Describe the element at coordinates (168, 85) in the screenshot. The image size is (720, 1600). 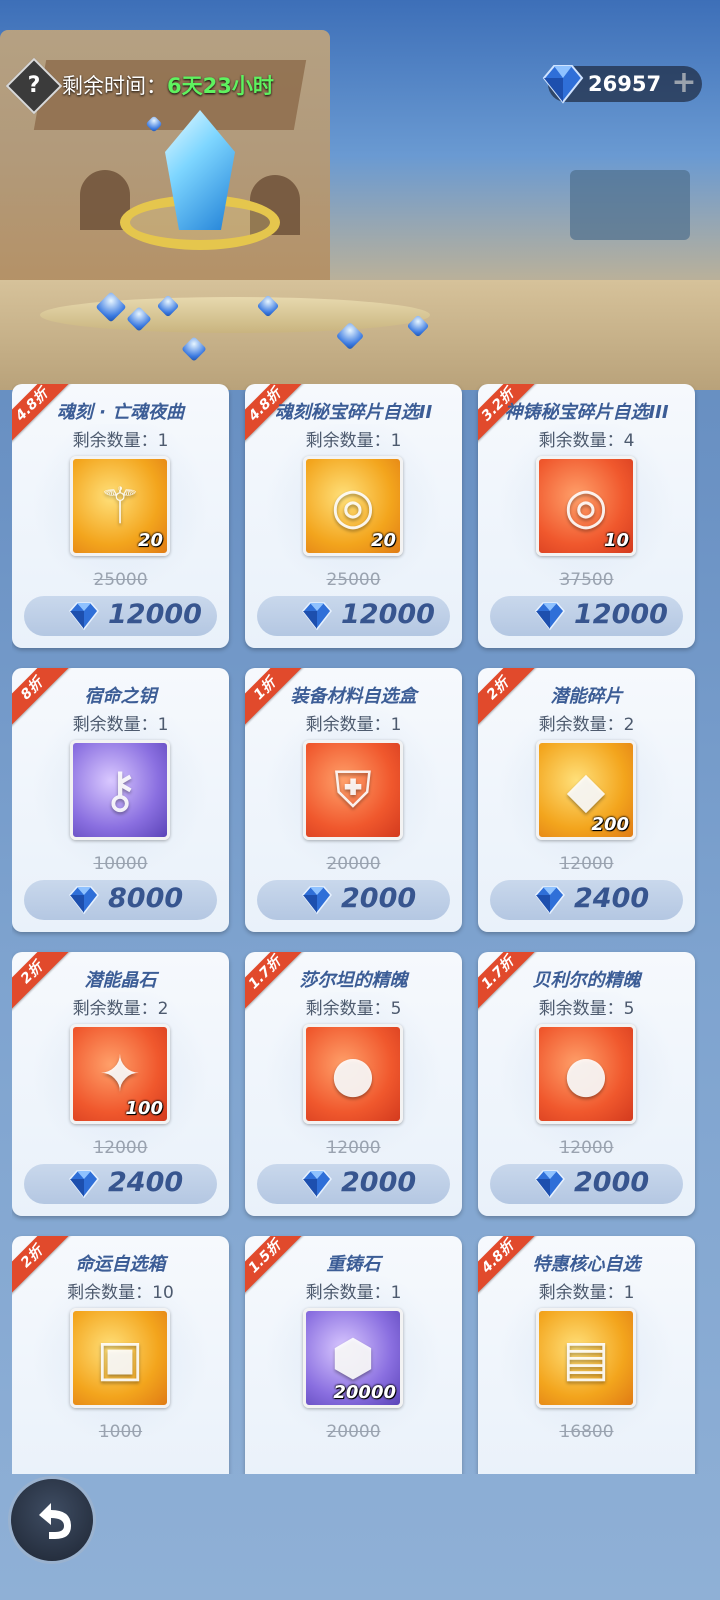
I see `remaining-time: 剩余时间：6天23小时` at that location.